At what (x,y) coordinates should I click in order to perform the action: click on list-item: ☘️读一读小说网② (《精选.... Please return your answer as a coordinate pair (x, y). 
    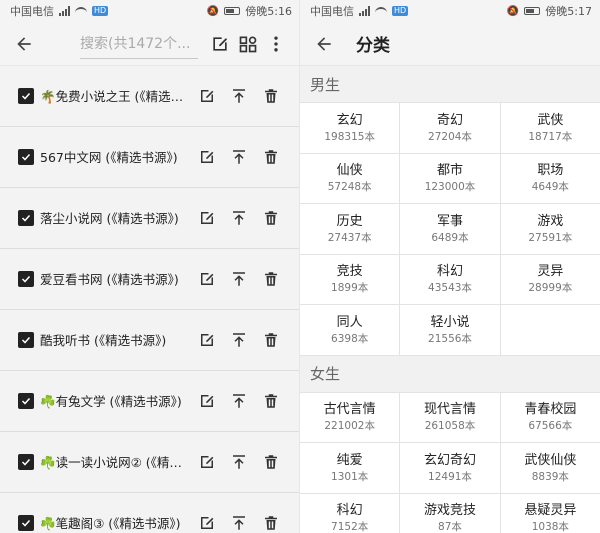
    Looking at the image, I should click on (150, 462).